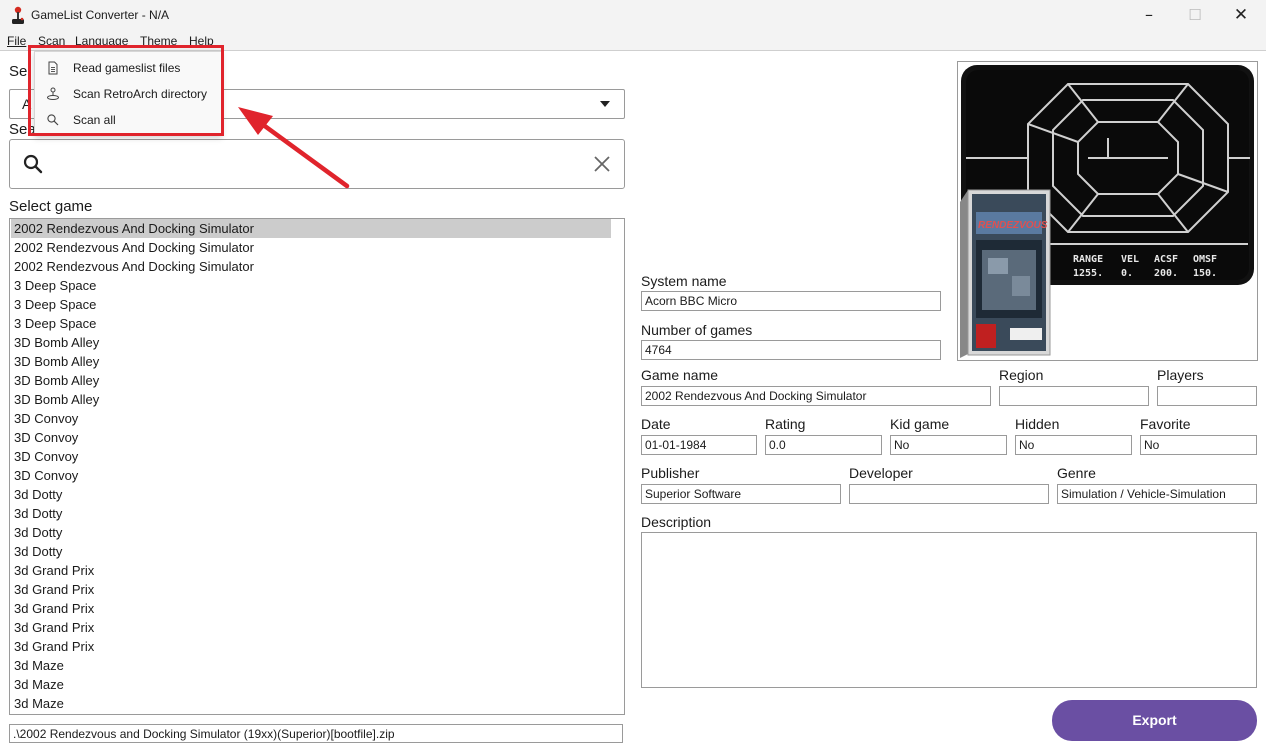  Describe the element at coordinates (18, 15) in the screenshot. I see `joystick-icon` at that location.